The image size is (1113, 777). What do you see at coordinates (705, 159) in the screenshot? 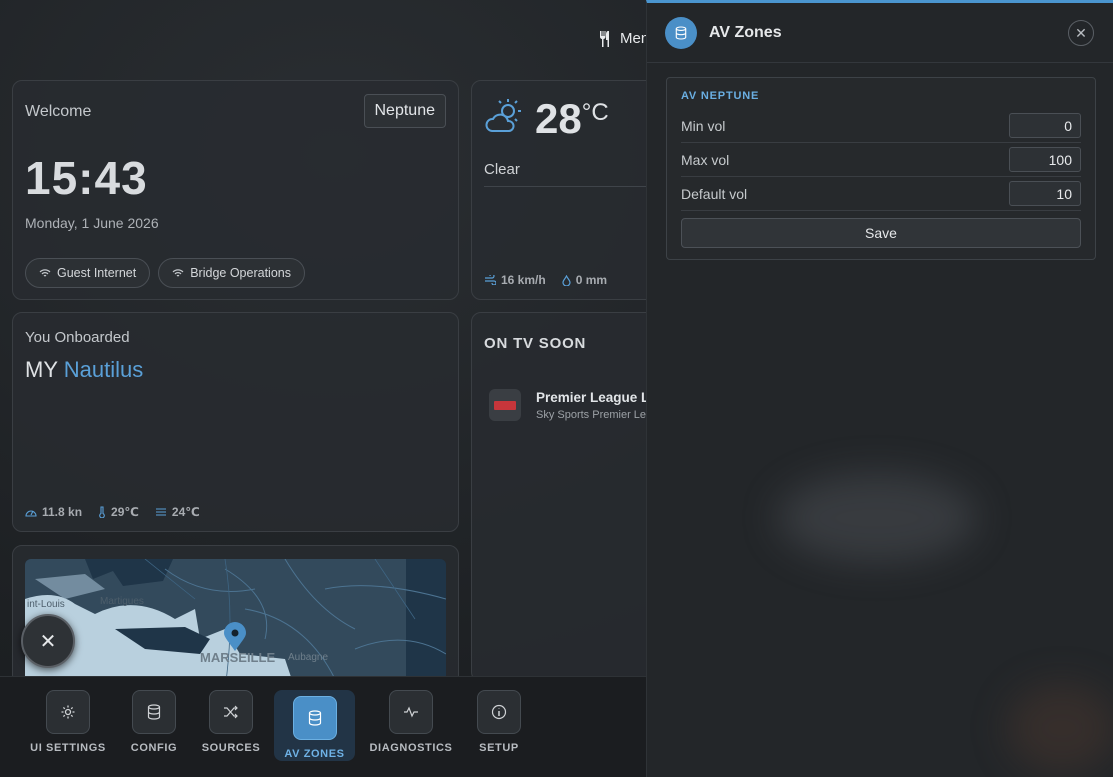
I see `max-vol-label: Max vol` at bounding box center [705, 159].